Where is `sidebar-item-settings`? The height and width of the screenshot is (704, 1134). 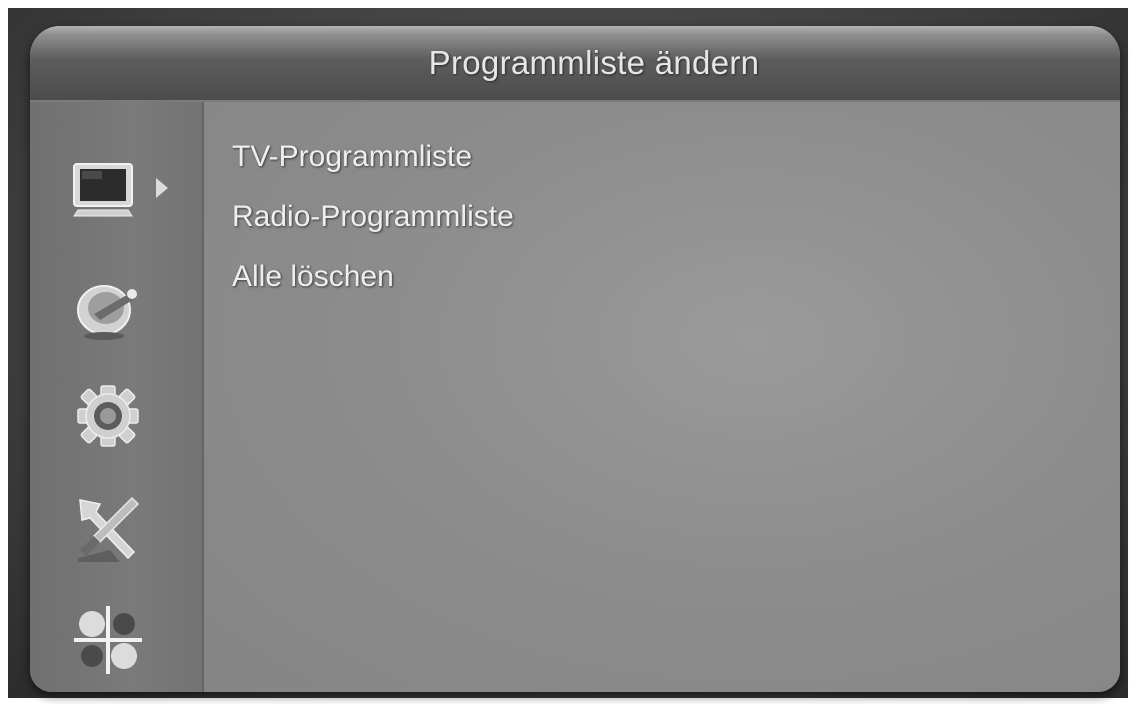 sidebar-item-settings is located at coordinates (108, 416).